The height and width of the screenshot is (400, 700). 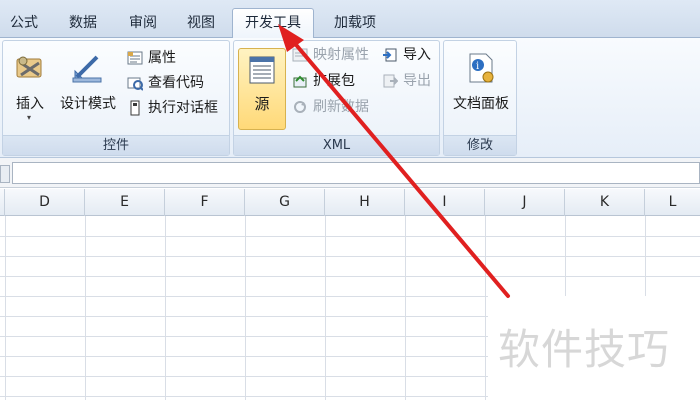 What do you see at coordinates (183, 108) in the screenshot?
I see `run-dialog-label: 执行对话框` at bounding box center [183, 108].